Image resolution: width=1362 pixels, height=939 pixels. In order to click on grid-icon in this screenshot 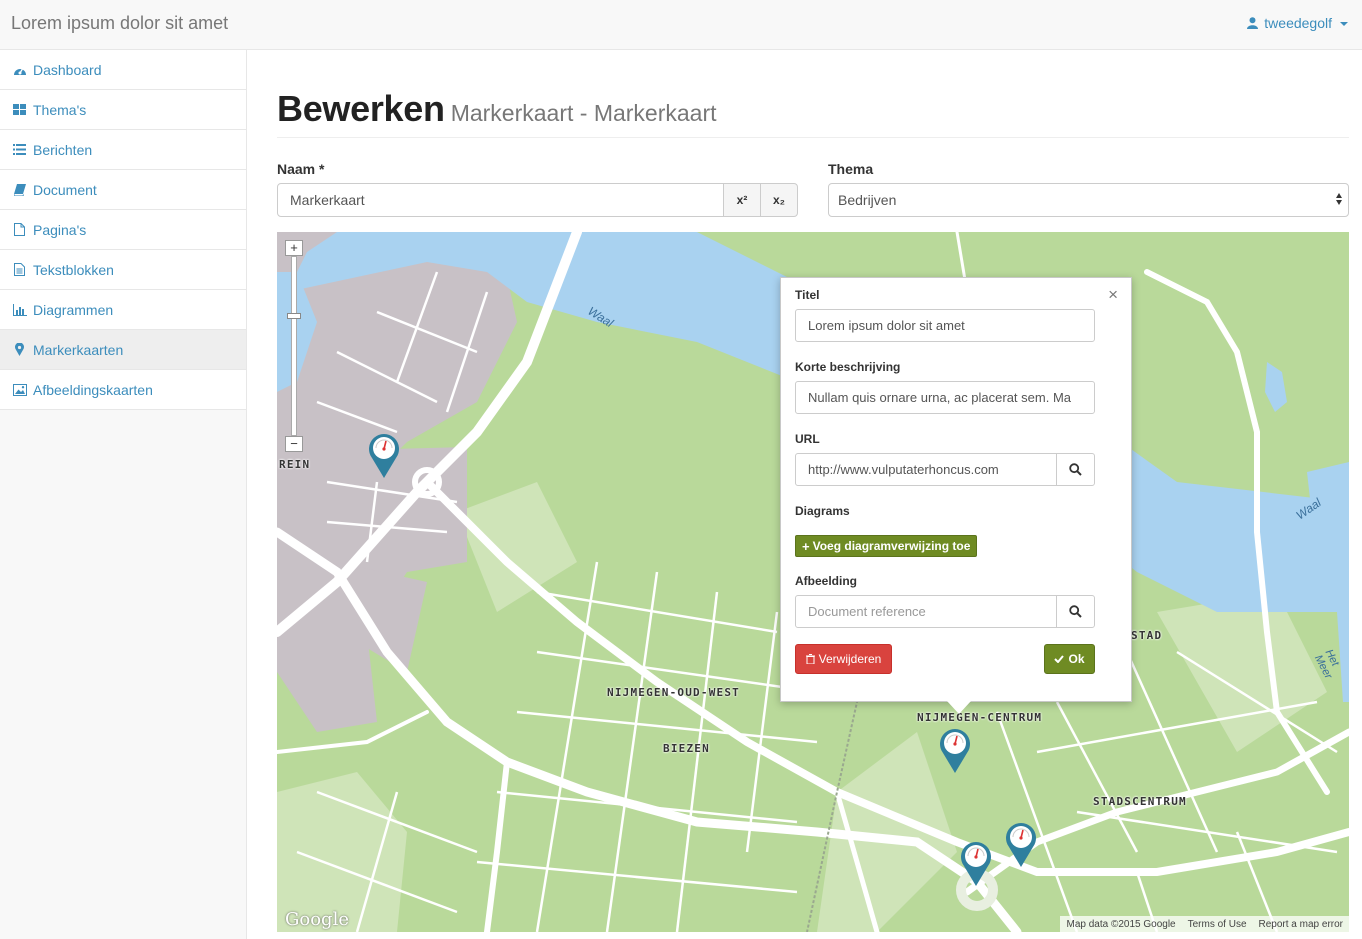, I will do `click(19, 110)`.